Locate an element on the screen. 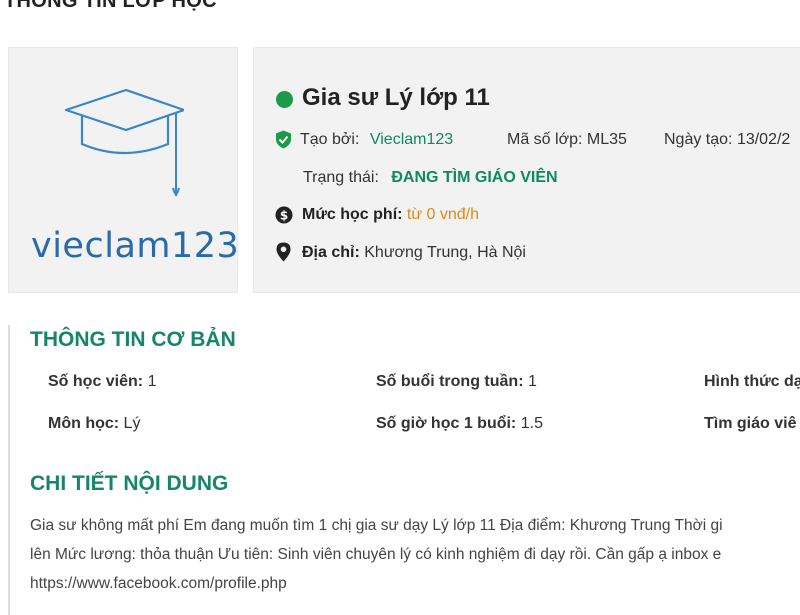 Image resolution: width=800 pixels, height=615 pixels. detail-title: CHI TIẾT NỘI DUNG is located at coordinates (129, 483).